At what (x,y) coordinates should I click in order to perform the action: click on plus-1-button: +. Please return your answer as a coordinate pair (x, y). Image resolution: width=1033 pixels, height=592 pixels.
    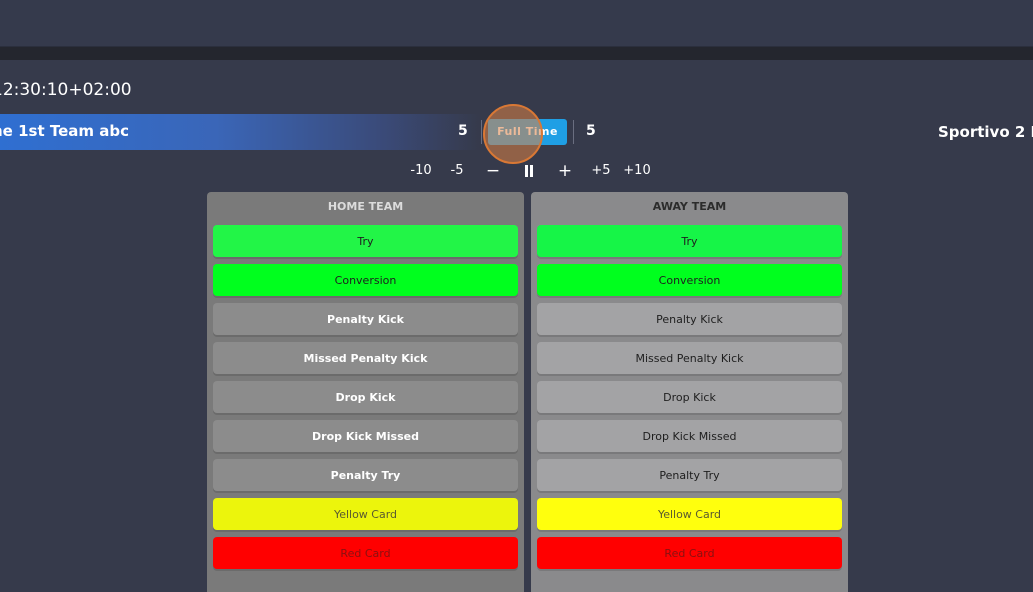
    Looking at the image, I should click on (565, 171).